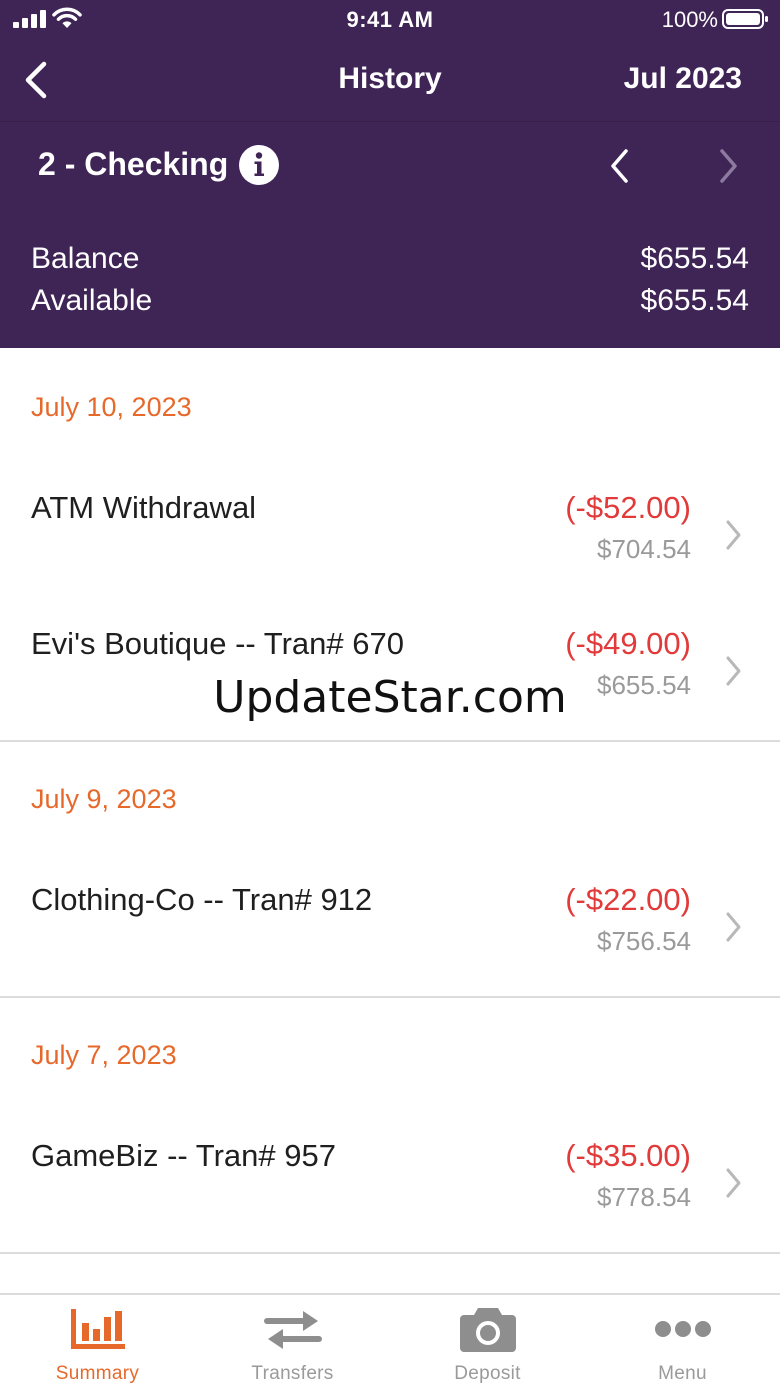 This screenshot has height=1387, width=780. Describe the element at coordinates (390, 121) in the screenshot. I see `nav-divider` at that location.